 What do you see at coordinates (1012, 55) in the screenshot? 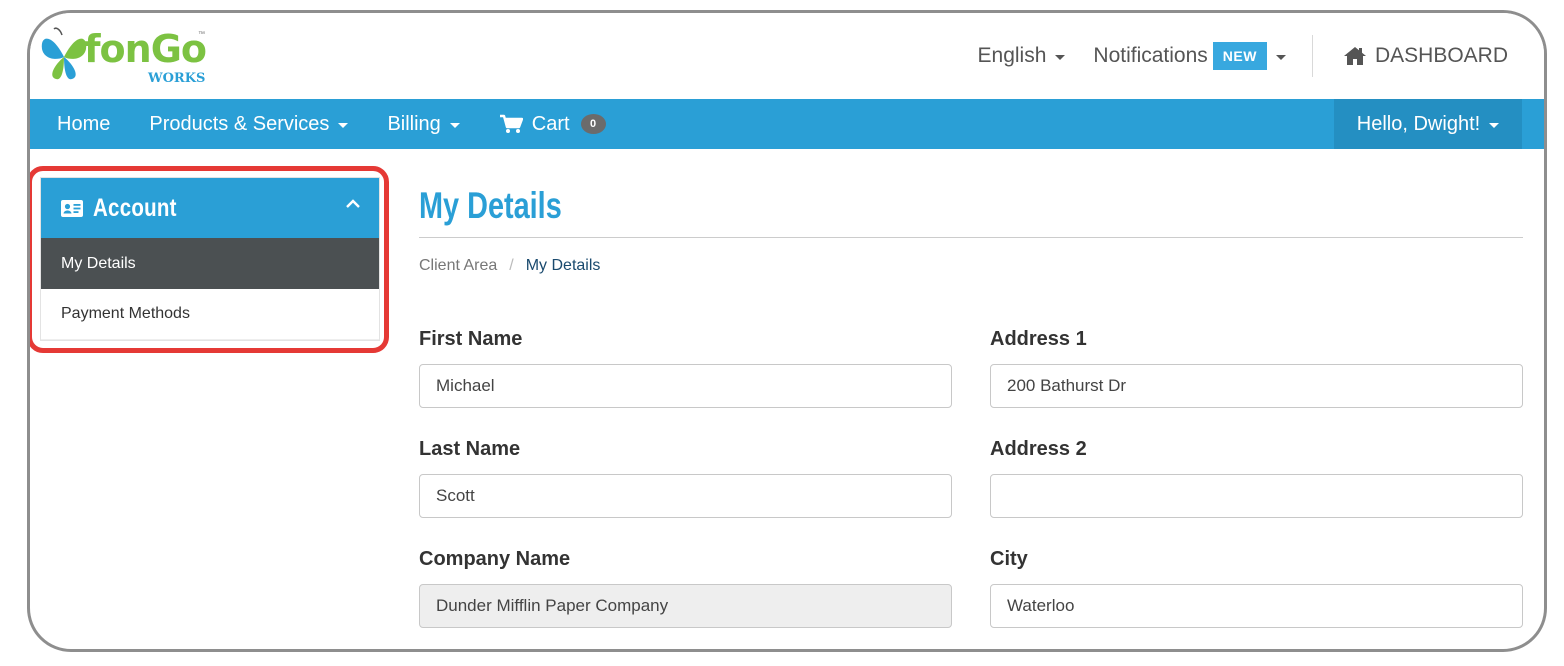
I see `language-label: English` at bounding box center [1012, 55].